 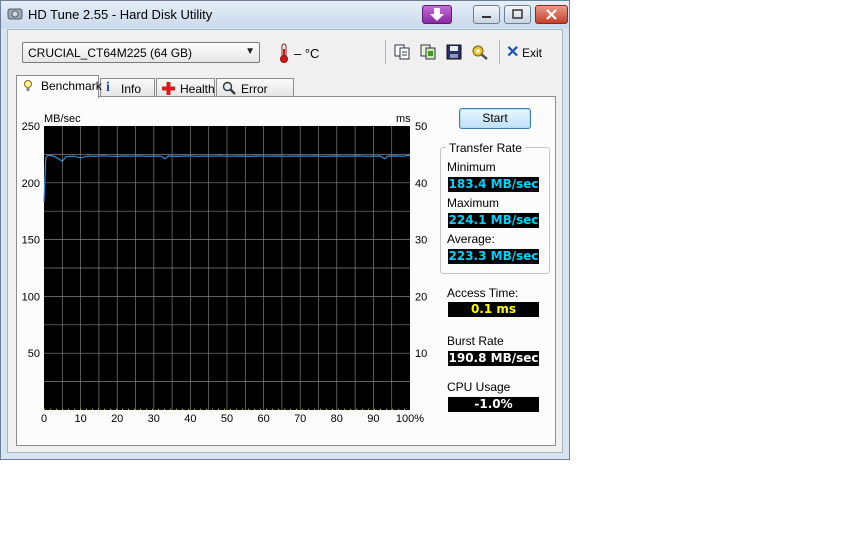 What do you see at coordinates (31, 127) in the screenshot?
I see `y-left-tick-label: 250` at bounding box center [31, 127].